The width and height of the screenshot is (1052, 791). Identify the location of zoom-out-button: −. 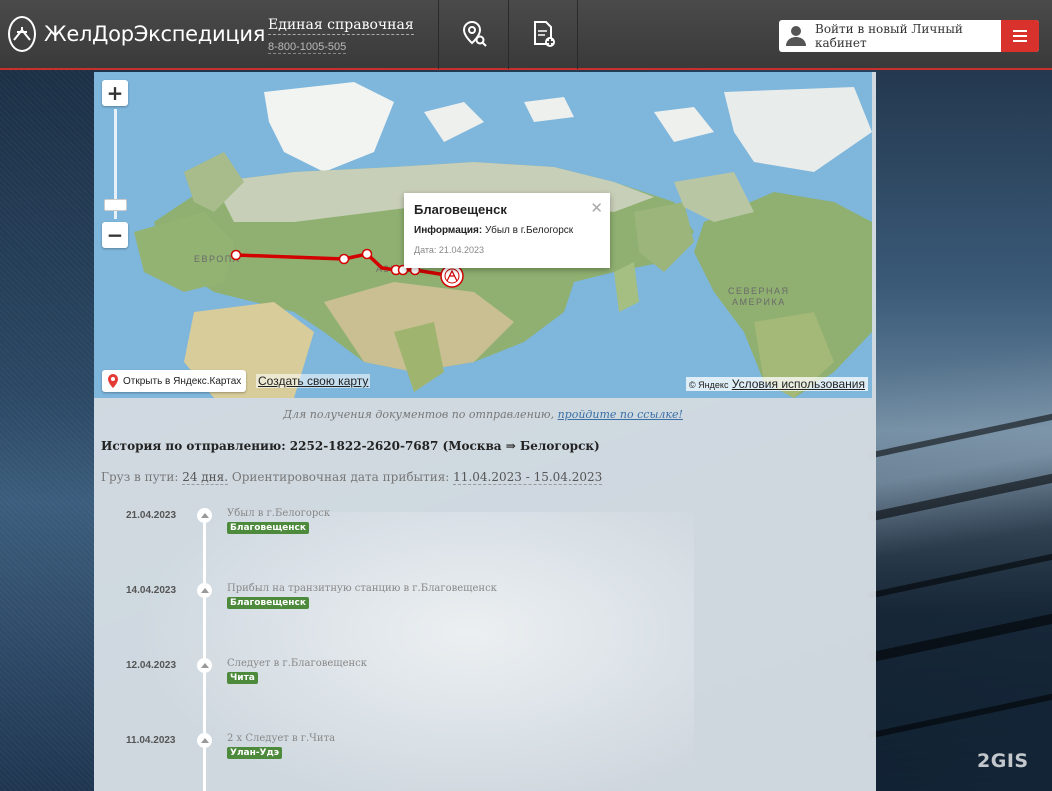
(115, 235).